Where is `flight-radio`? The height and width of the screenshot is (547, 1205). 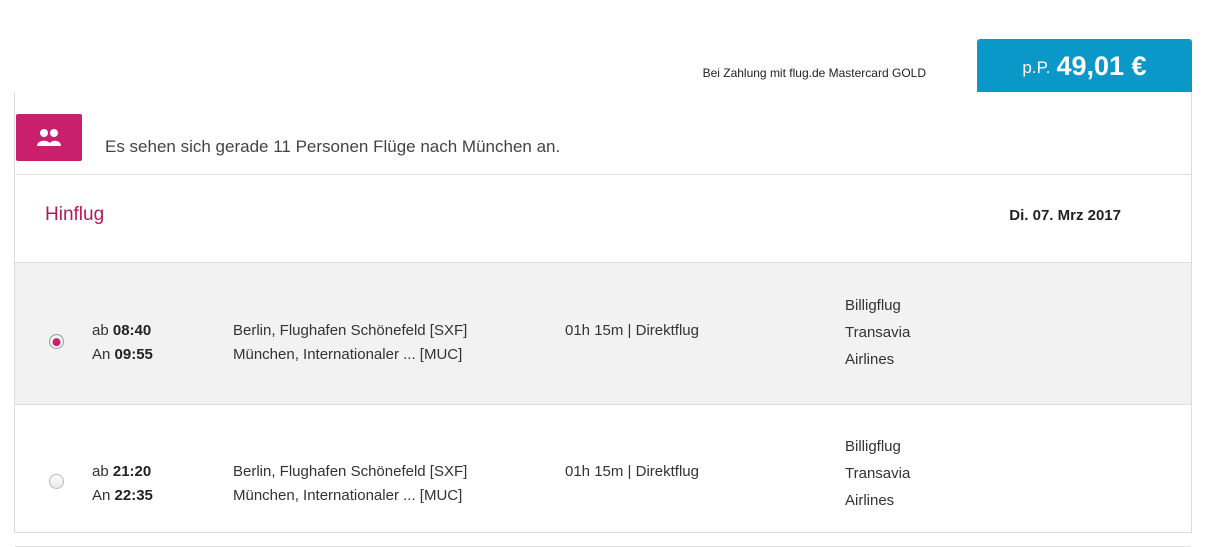
flight-radio is located at coordinates (56, 481).